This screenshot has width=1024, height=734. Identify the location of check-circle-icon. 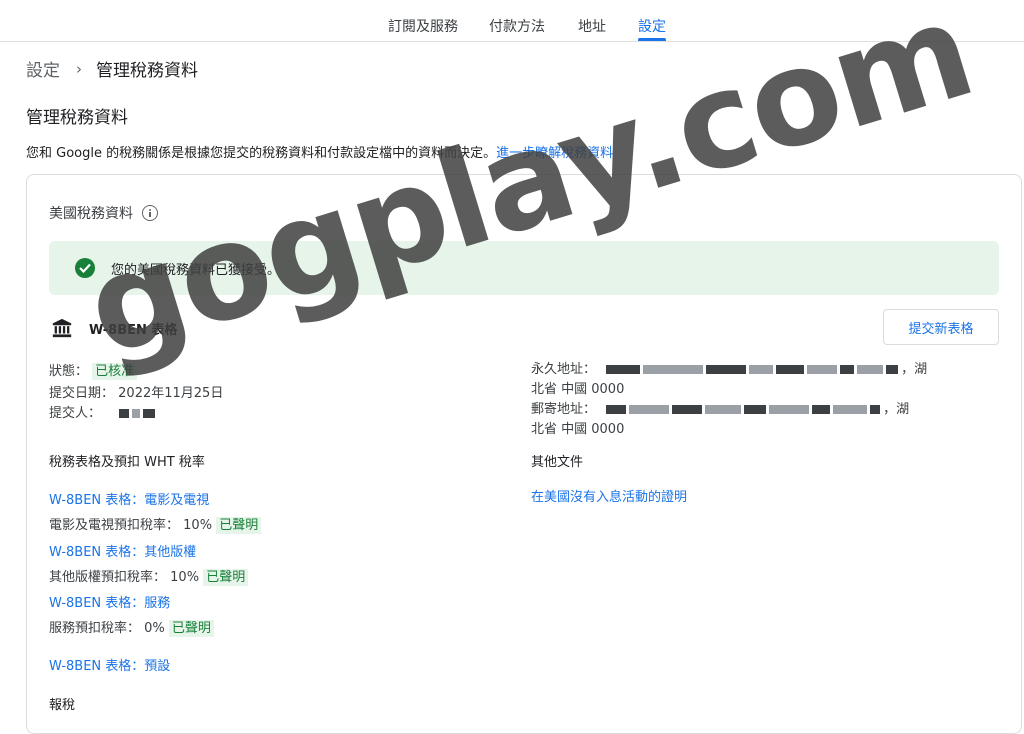
(85, 268).